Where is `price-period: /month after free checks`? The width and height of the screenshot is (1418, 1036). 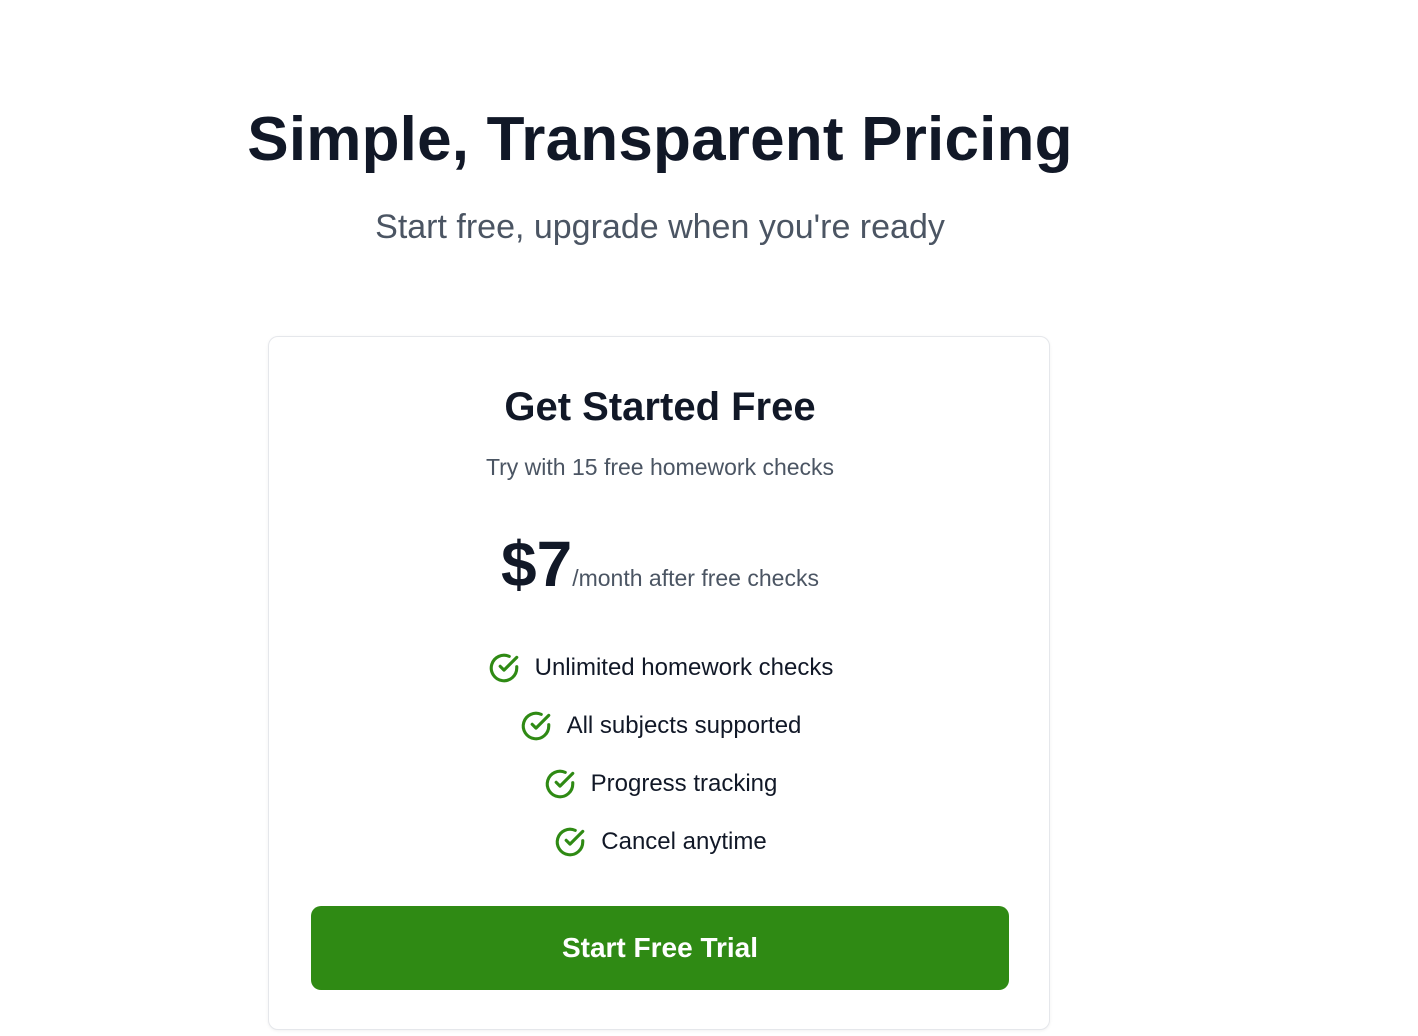 price-period: /month after free checks is located at coordinates (695, 578).